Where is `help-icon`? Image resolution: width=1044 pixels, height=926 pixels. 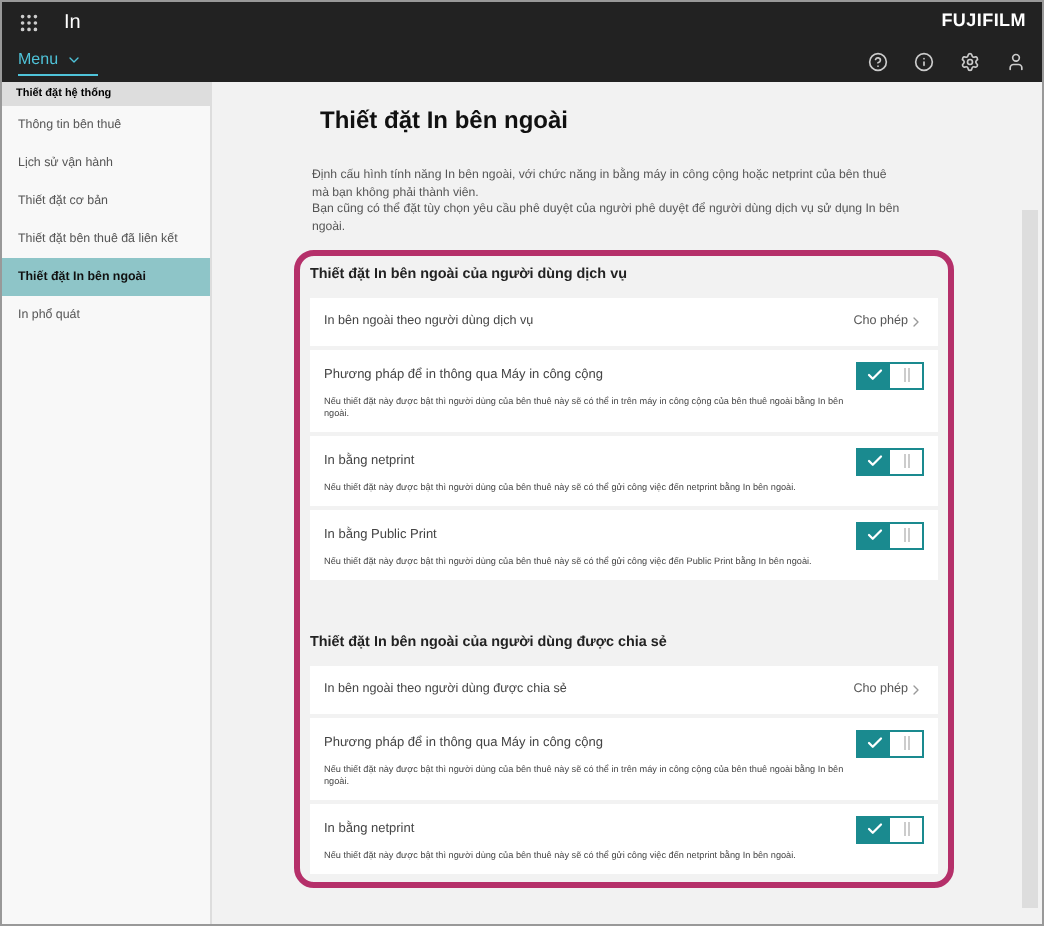 help-icon is located at coordinates (878, 62).